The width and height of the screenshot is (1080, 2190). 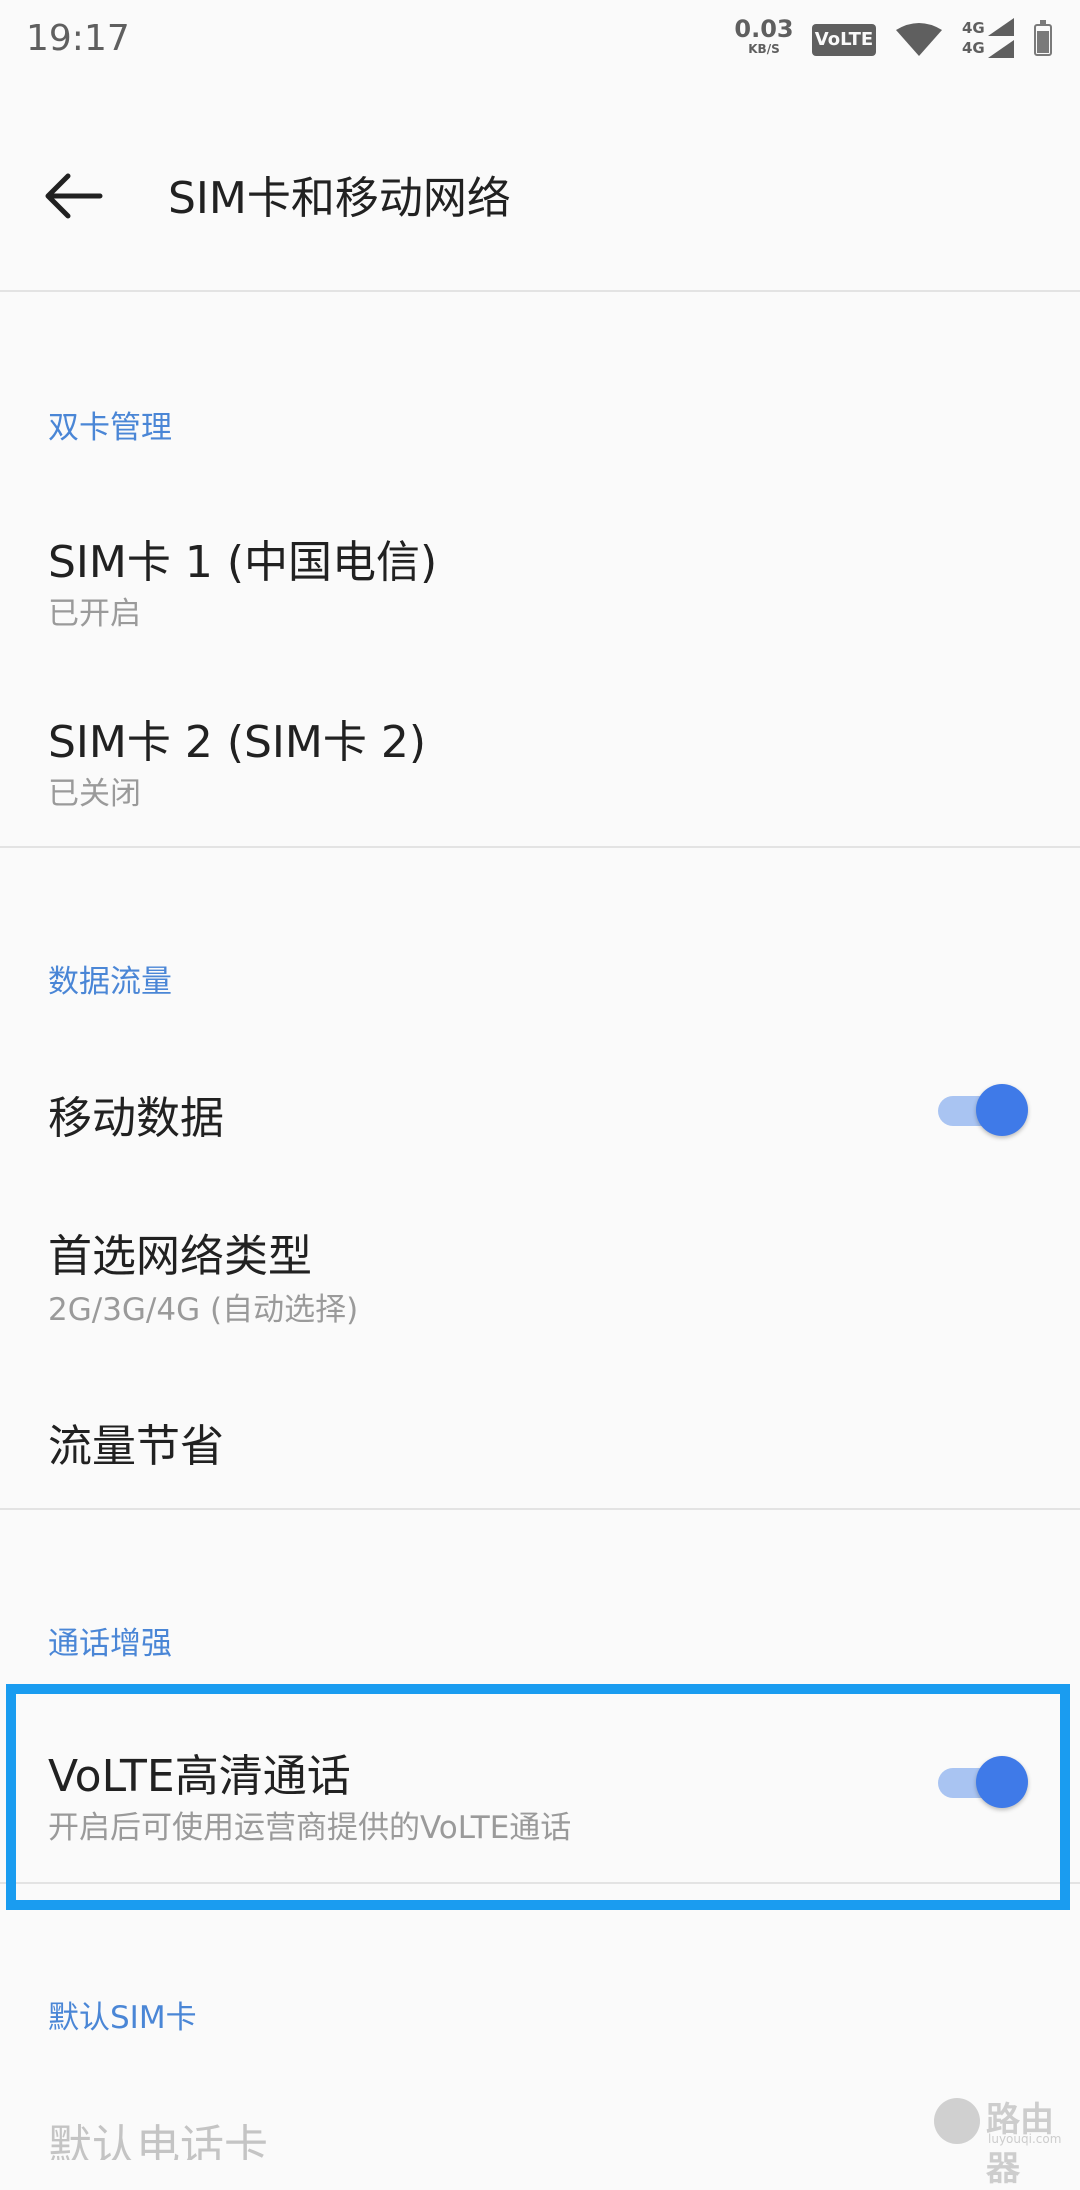 I want to click on default-phone-label: 默认电话卡, so click(x=158, y=2140).